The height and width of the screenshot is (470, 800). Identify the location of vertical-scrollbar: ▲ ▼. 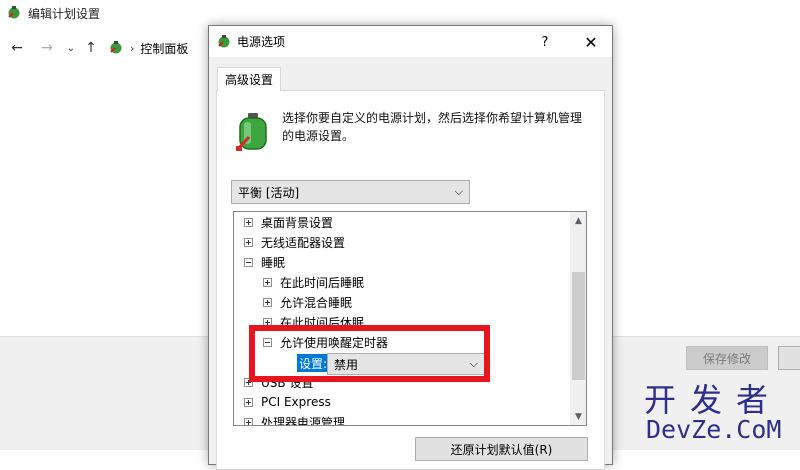
(578, 318).